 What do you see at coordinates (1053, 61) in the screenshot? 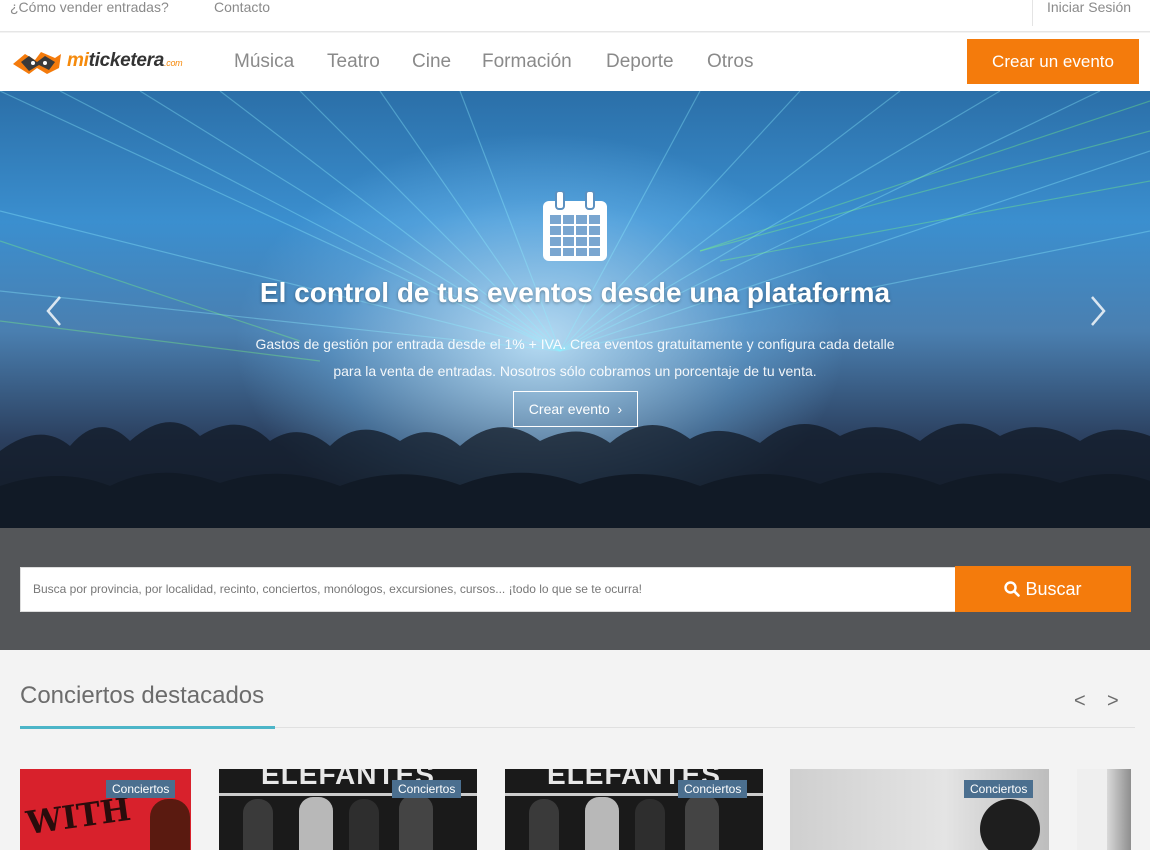
I see `create-event-button: Crear un evento` at bounding box center [1053, 61].